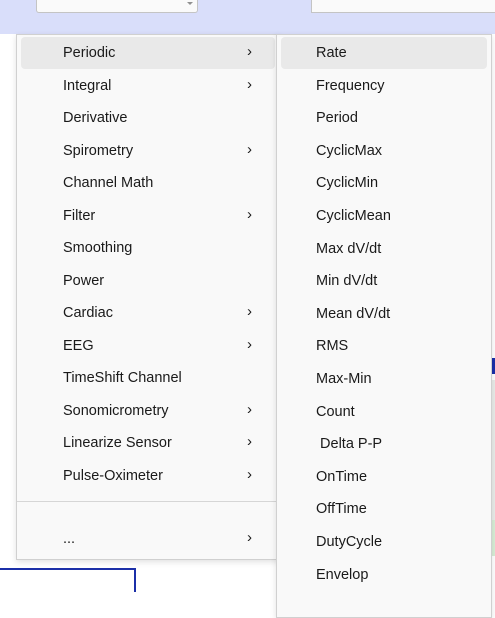  I want to click on menu-item-sonomicrometry: Sonomicrometry ›, so click(148, 411).